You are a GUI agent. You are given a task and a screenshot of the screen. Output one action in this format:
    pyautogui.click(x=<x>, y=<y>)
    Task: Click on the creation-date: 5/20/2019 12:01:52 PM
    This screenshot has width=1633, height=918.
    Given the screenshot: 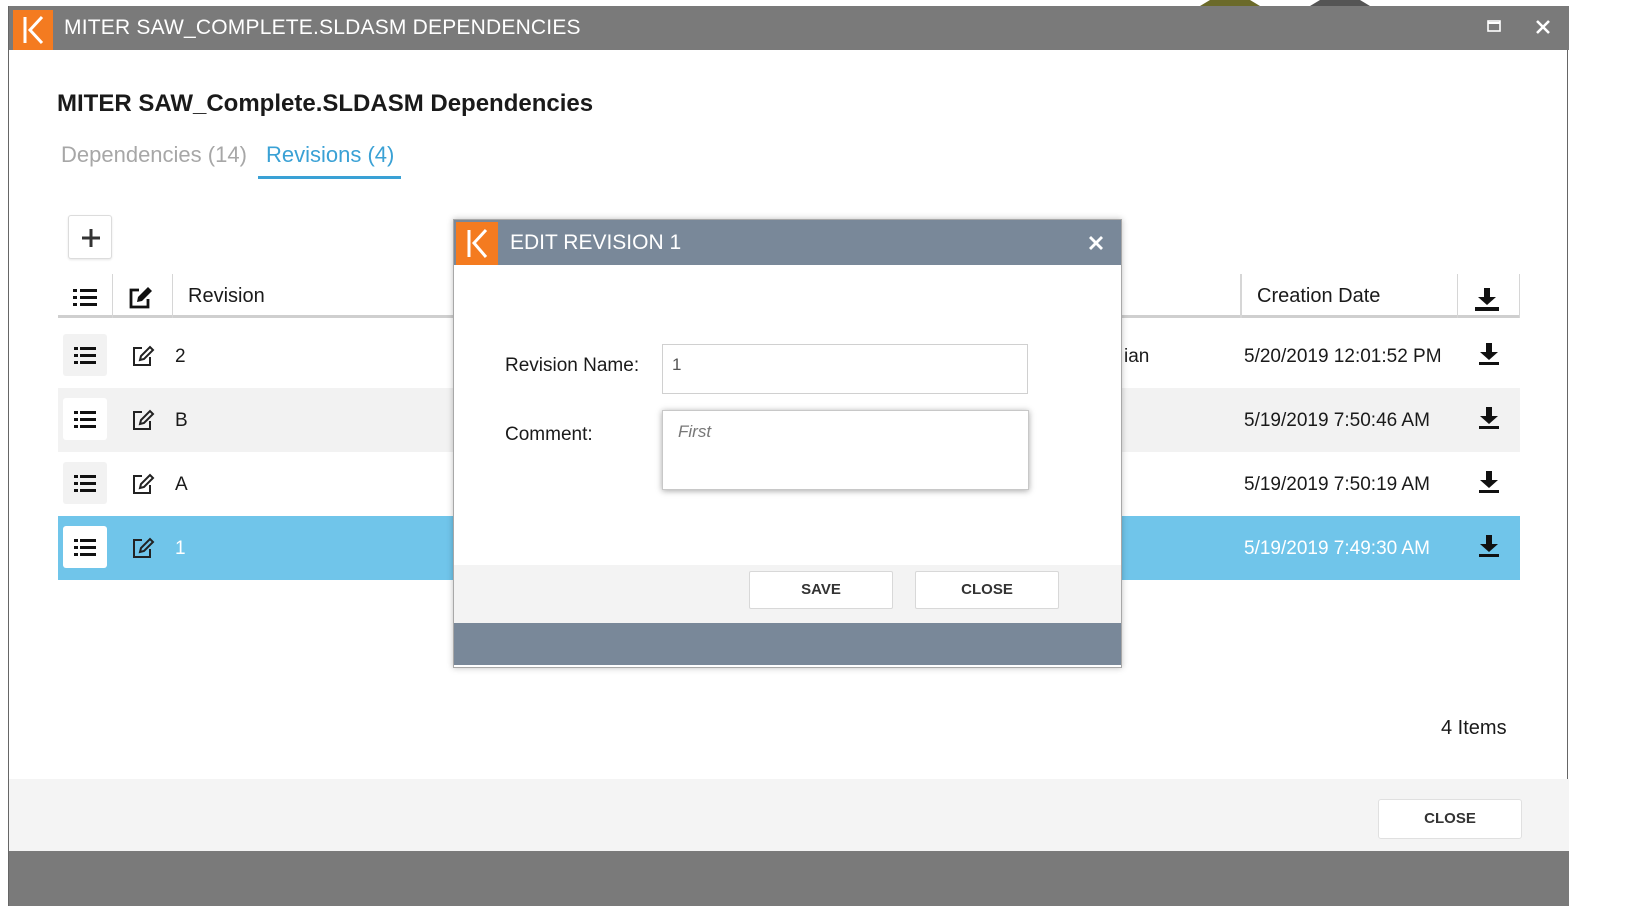 What is the action you would take?
    pyautogui.click(x=1343, y=356)
    